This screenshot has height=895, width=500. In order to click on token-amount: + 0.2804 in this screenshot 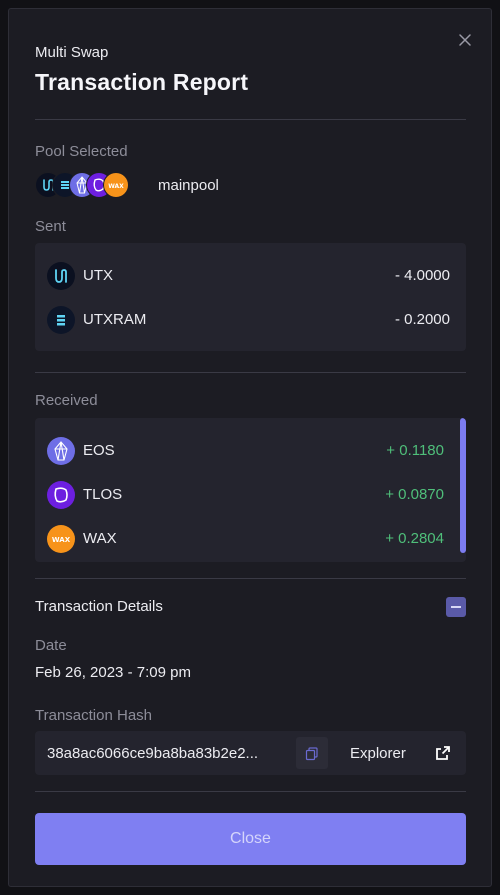, I will do `click(414, 538)`.